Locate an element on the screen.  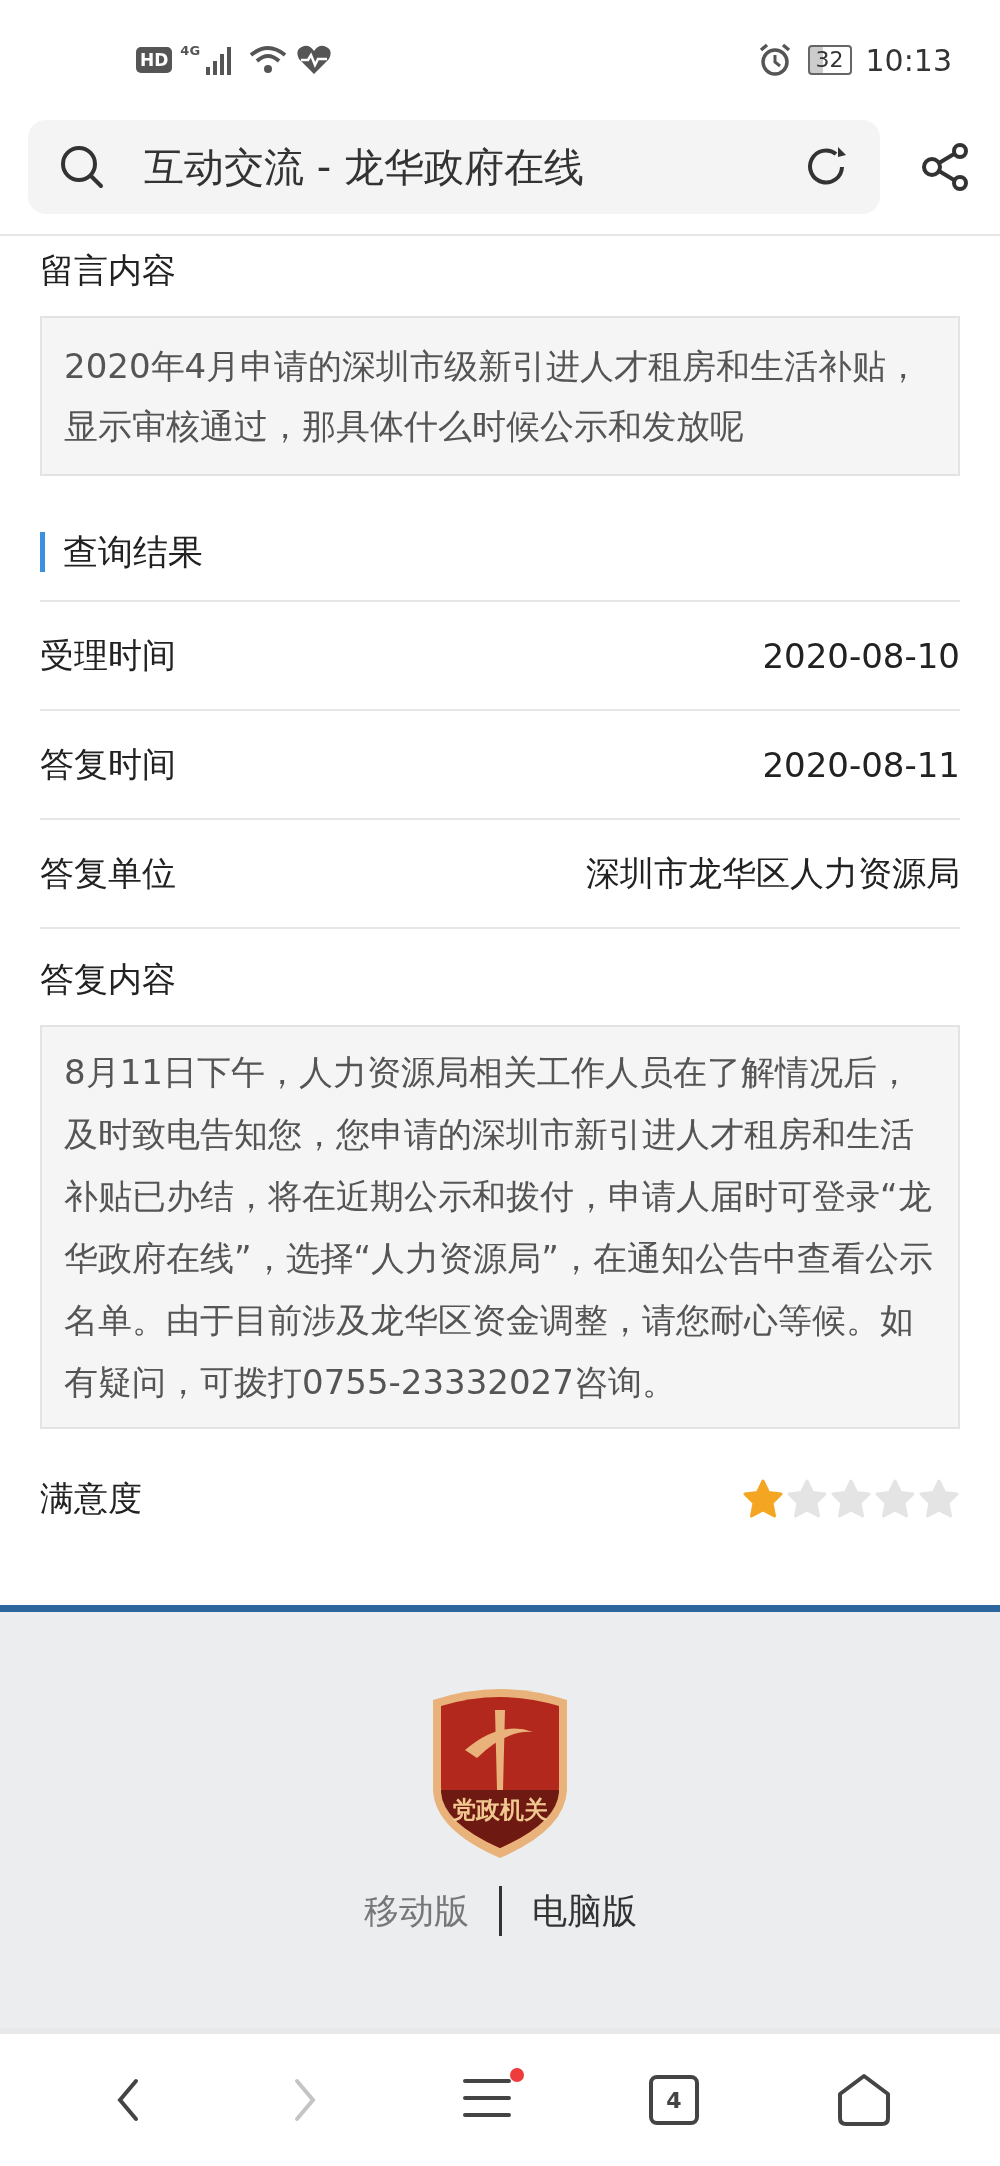
section-label: 留言内容 is located at coordinates (108, 270).